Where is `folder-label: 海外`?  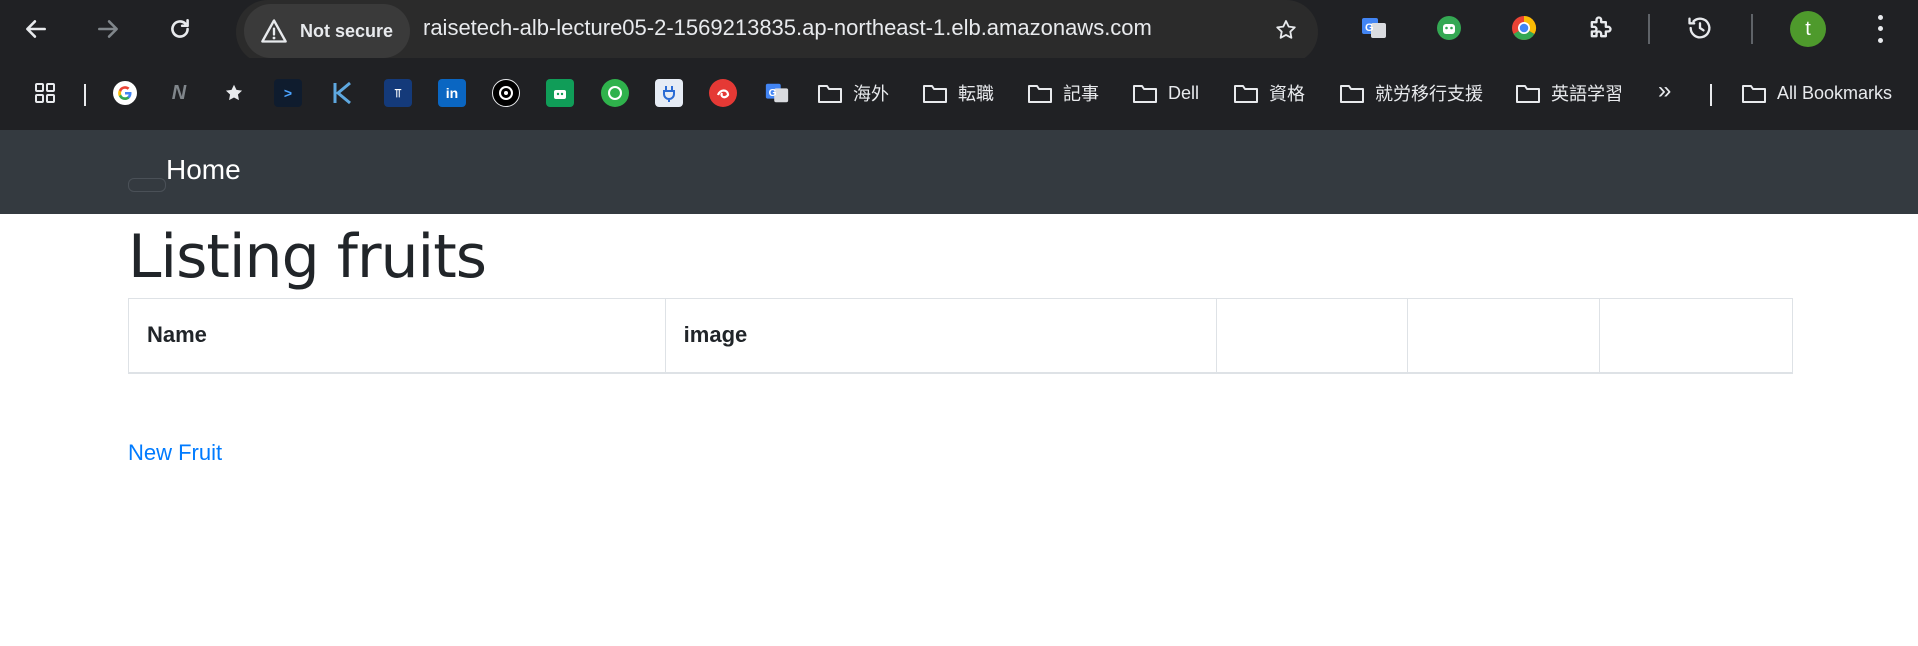
folder-label: 海外 is located at coordinates (871, 94).